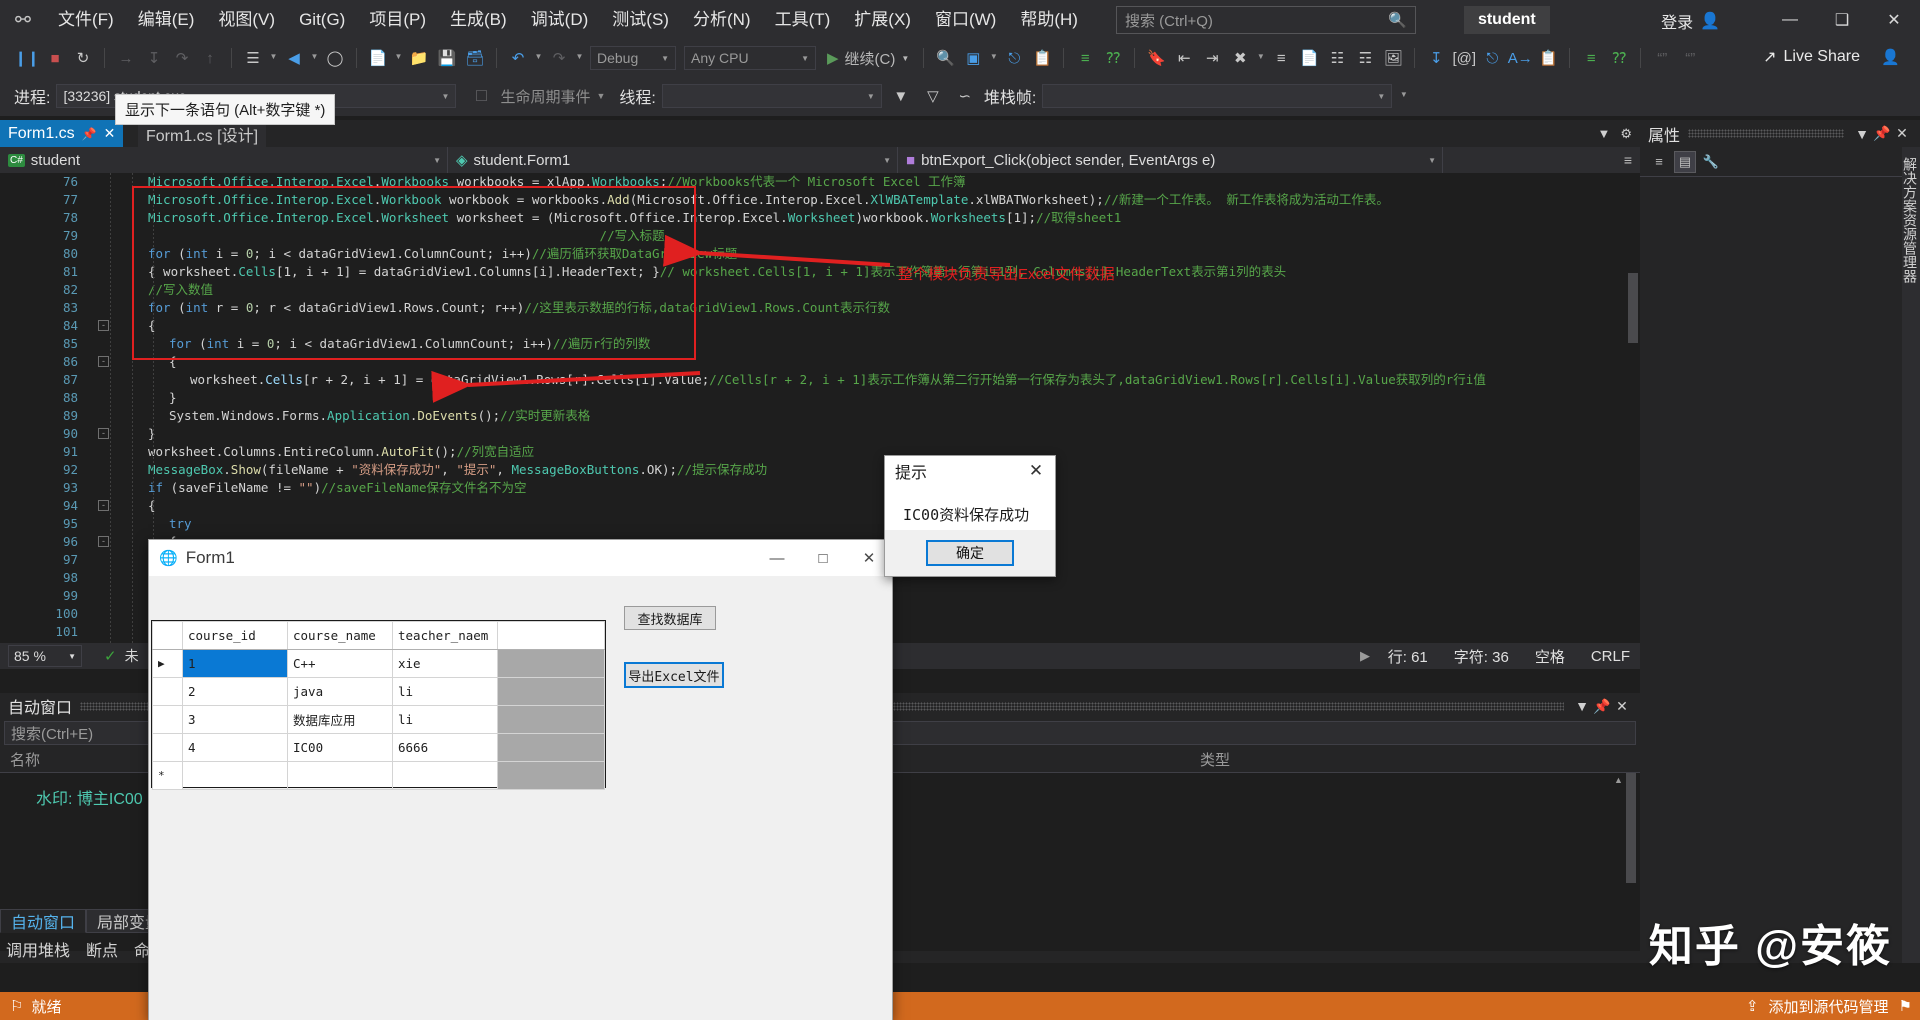 The width and height of the screenshot is (1920, 1020). What do you see at coordinates (246, 20) in the screenshot?
I see `menu-item-view: 视图(V)` at bounding box center [246, 20].